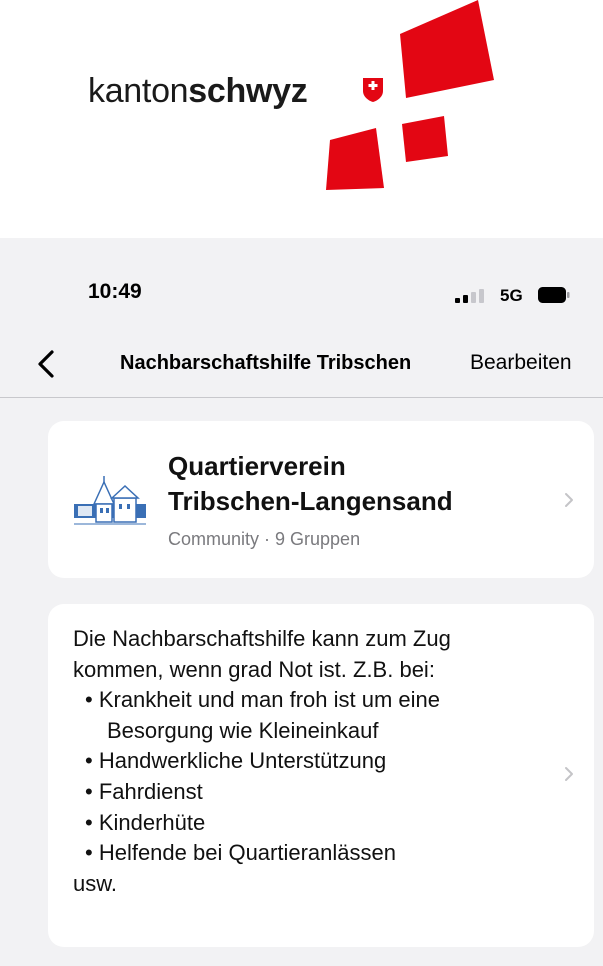  Describe the element at coordinates (410, 95) in the screenshot. I see `kanton-schwyz-logo-marks` at that location.